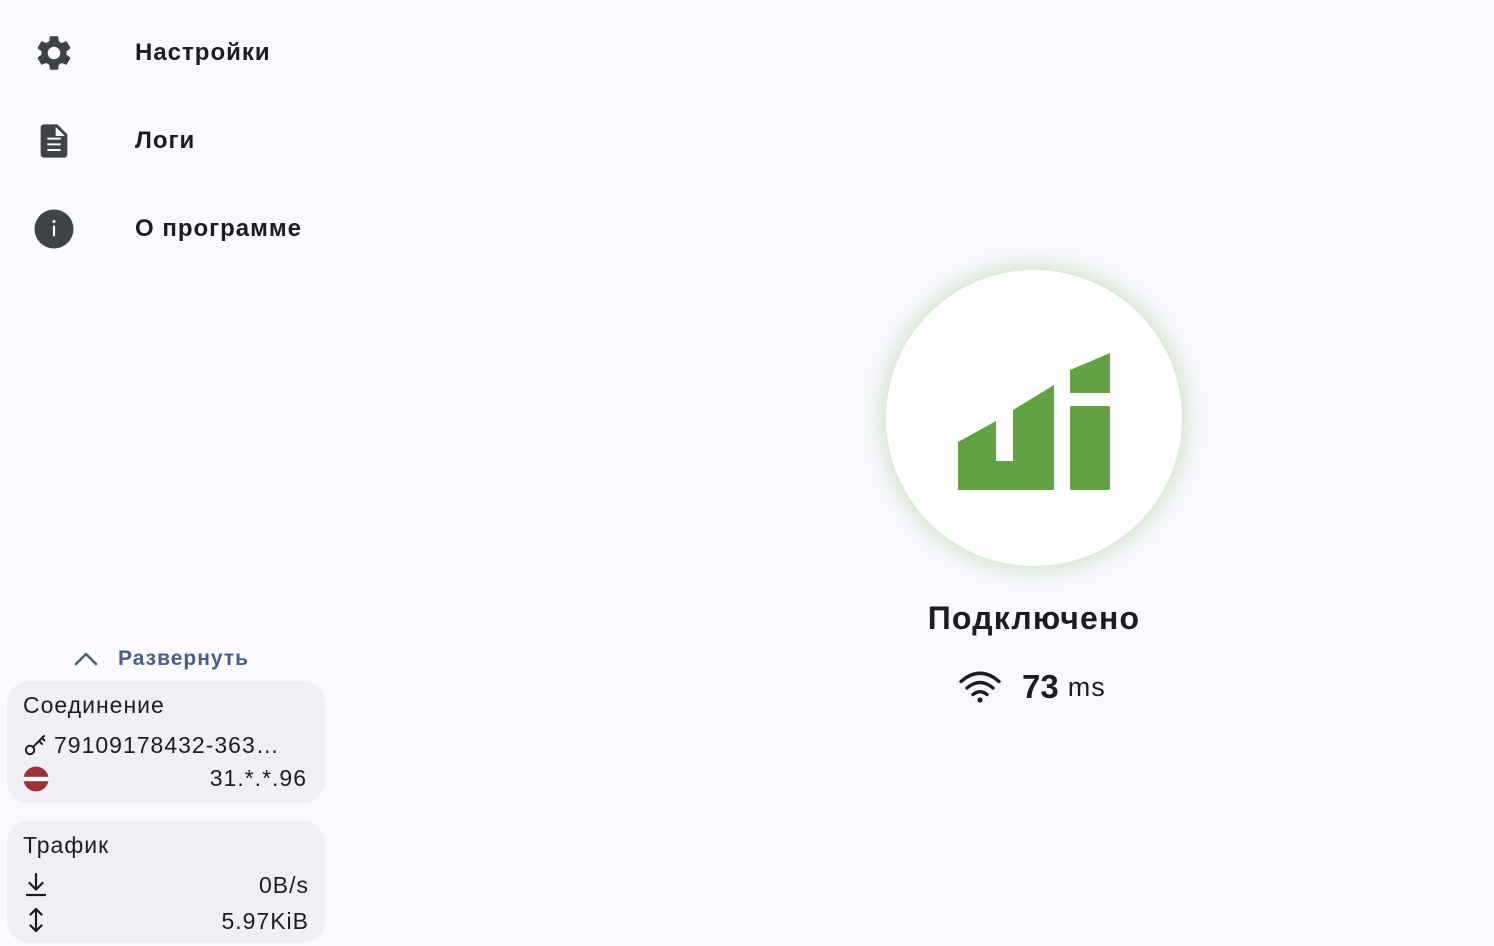 The height and width of the screenshot is (946, 1494). What do you see at coordinates (1034, 618) in the screenshot?
I see `connection-status: Подключено` at bounding box center [1034, 618].